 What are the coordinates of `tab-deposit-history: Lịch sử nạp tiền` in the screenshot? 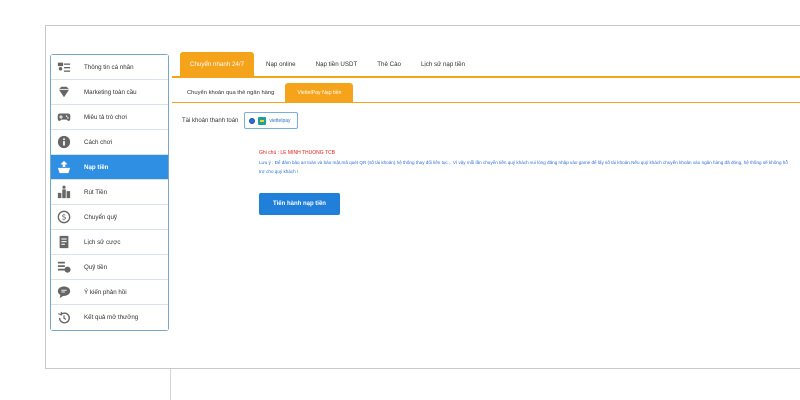 It's located at (443, 64).